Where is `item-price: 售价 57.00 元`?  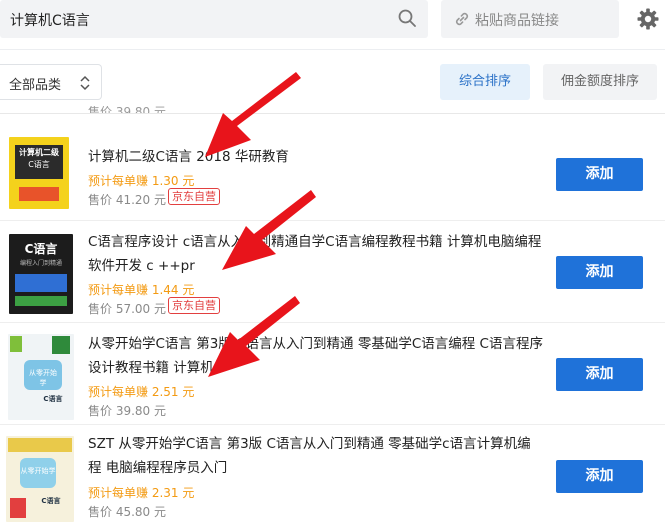 item-price: 售价 57.00 元 is located at coordinates (127, 309).